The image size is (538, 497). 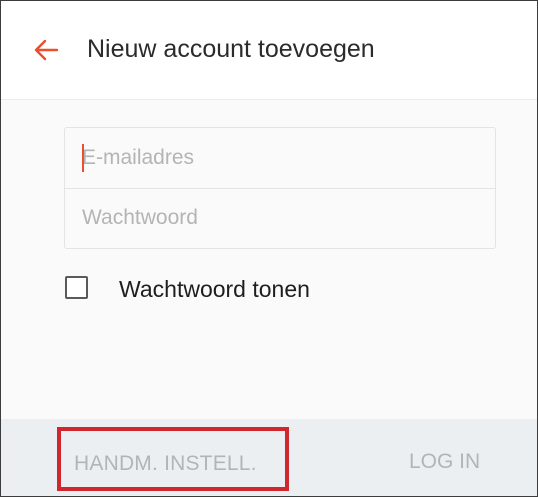 What do you see at coordinates (83, 158) in the screenshot?
I see `text-cursor` at bounding box center [83, 158].